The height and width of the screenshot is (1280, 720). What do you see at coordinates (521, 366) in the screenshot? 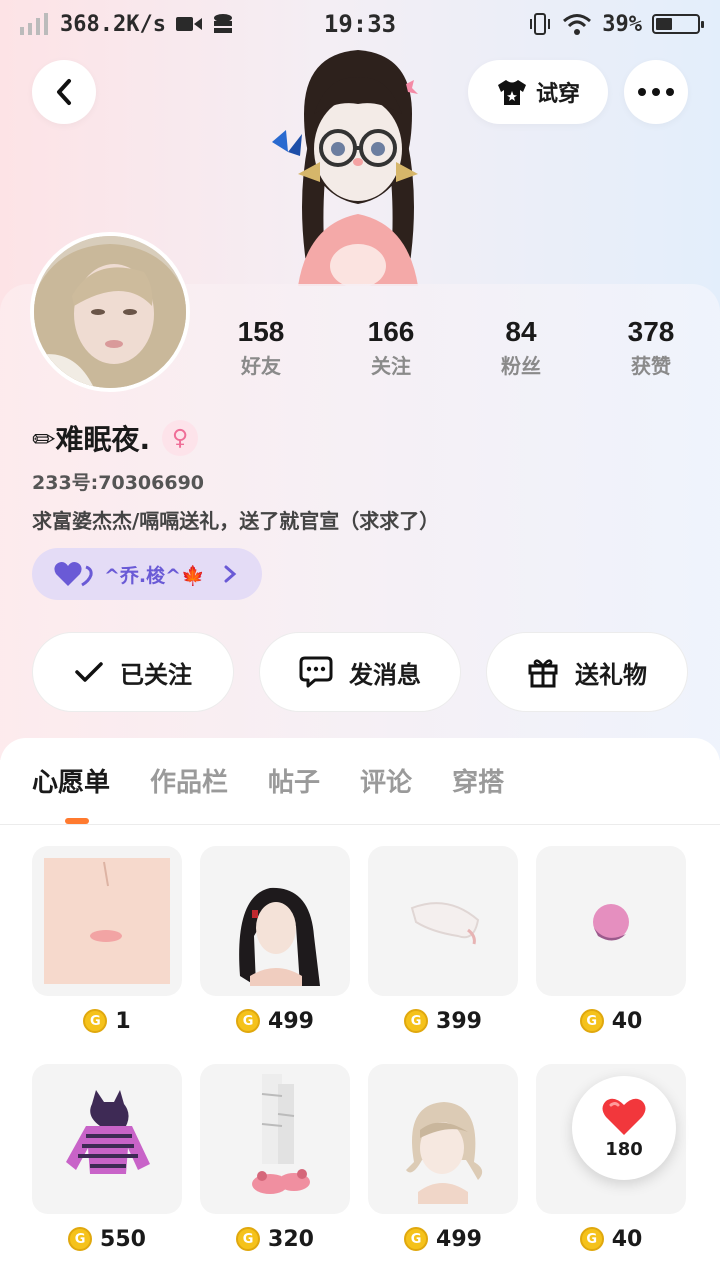
I see `stat-label: 粉丝` at bounding box center [521, 366].